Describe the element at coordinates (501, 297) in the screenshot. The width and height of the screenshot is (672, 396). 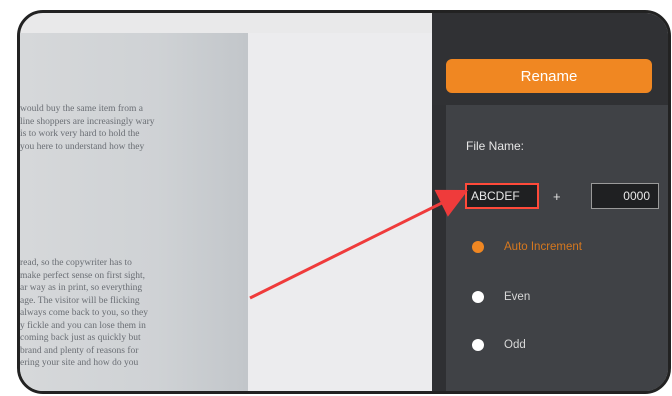
I see `option-even: Even` at that location.